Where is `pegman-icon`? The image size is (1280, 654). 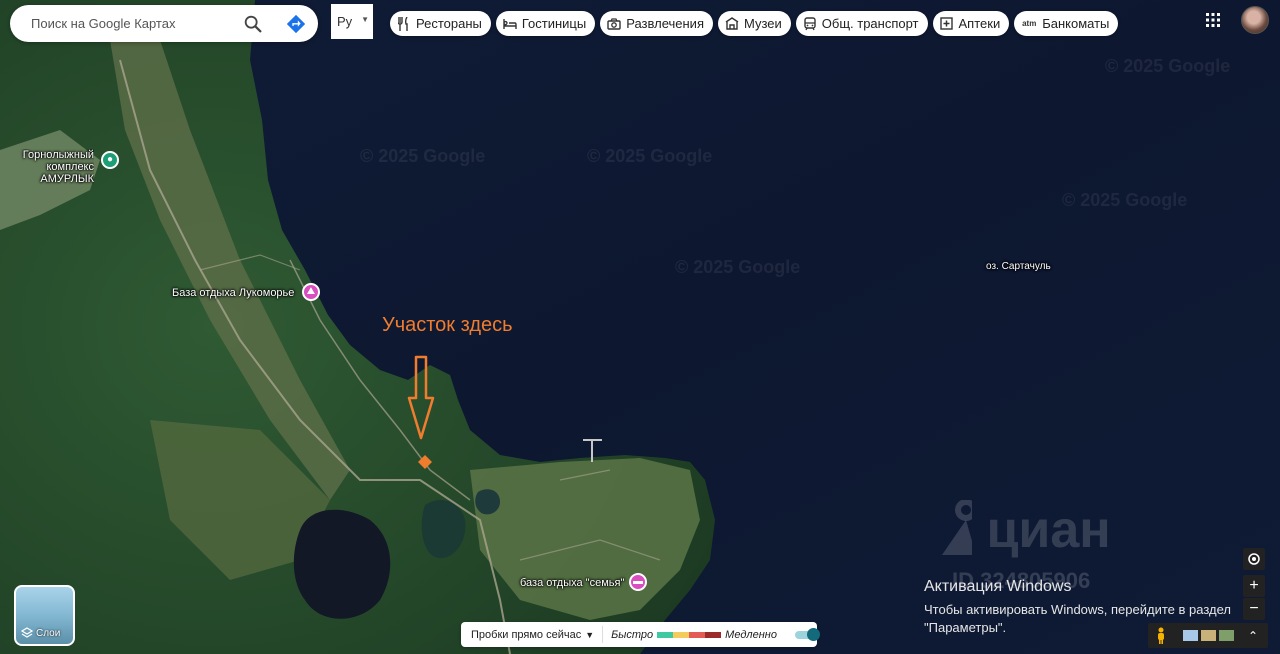 pegman-icon is located at coordinates (1161, 636).